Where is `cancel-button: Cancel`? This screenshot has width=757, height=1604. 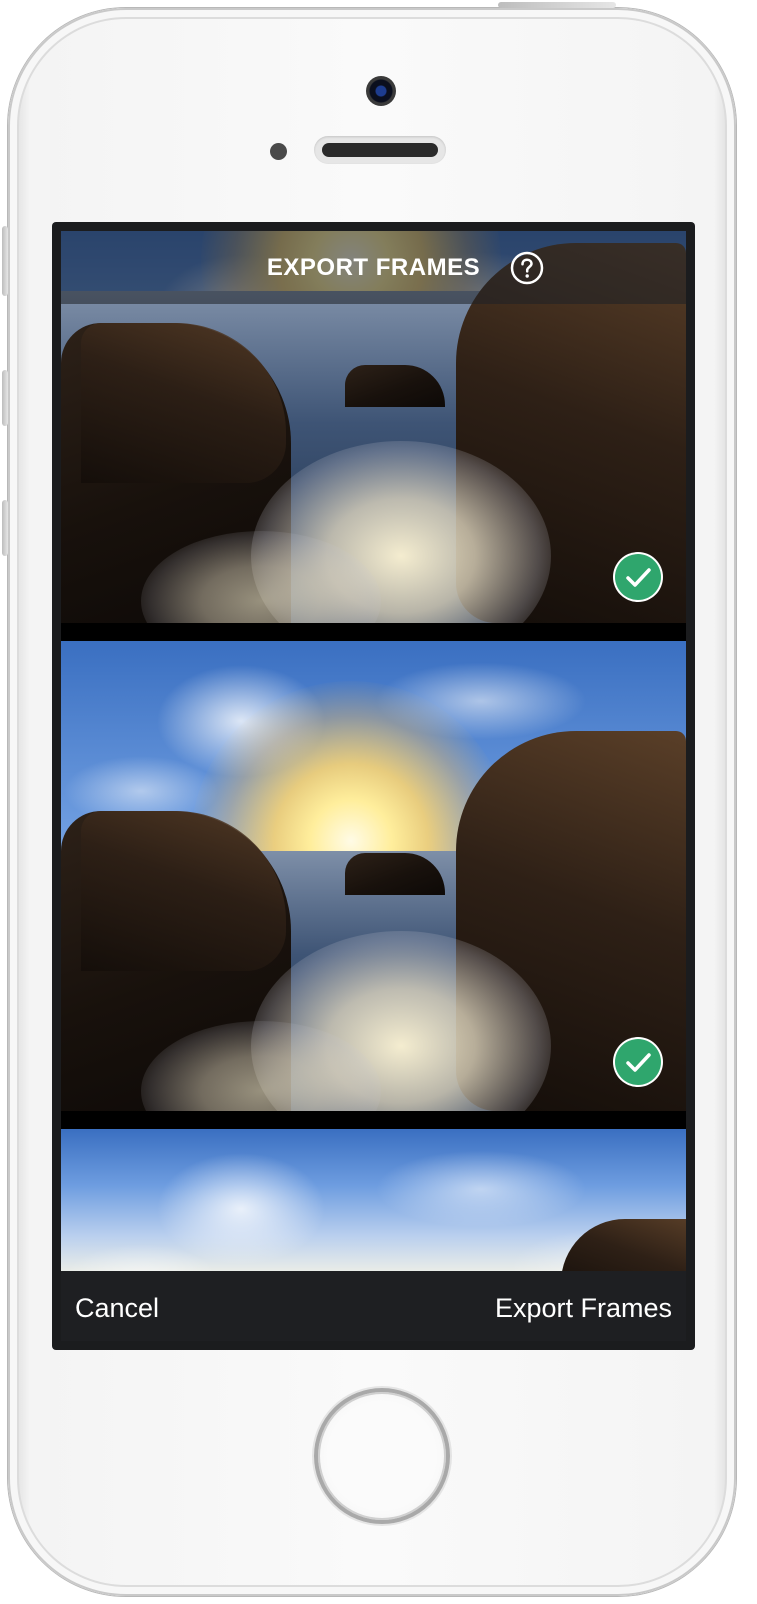
cancel-button: Cancel is located at coordinates (117, 1306).